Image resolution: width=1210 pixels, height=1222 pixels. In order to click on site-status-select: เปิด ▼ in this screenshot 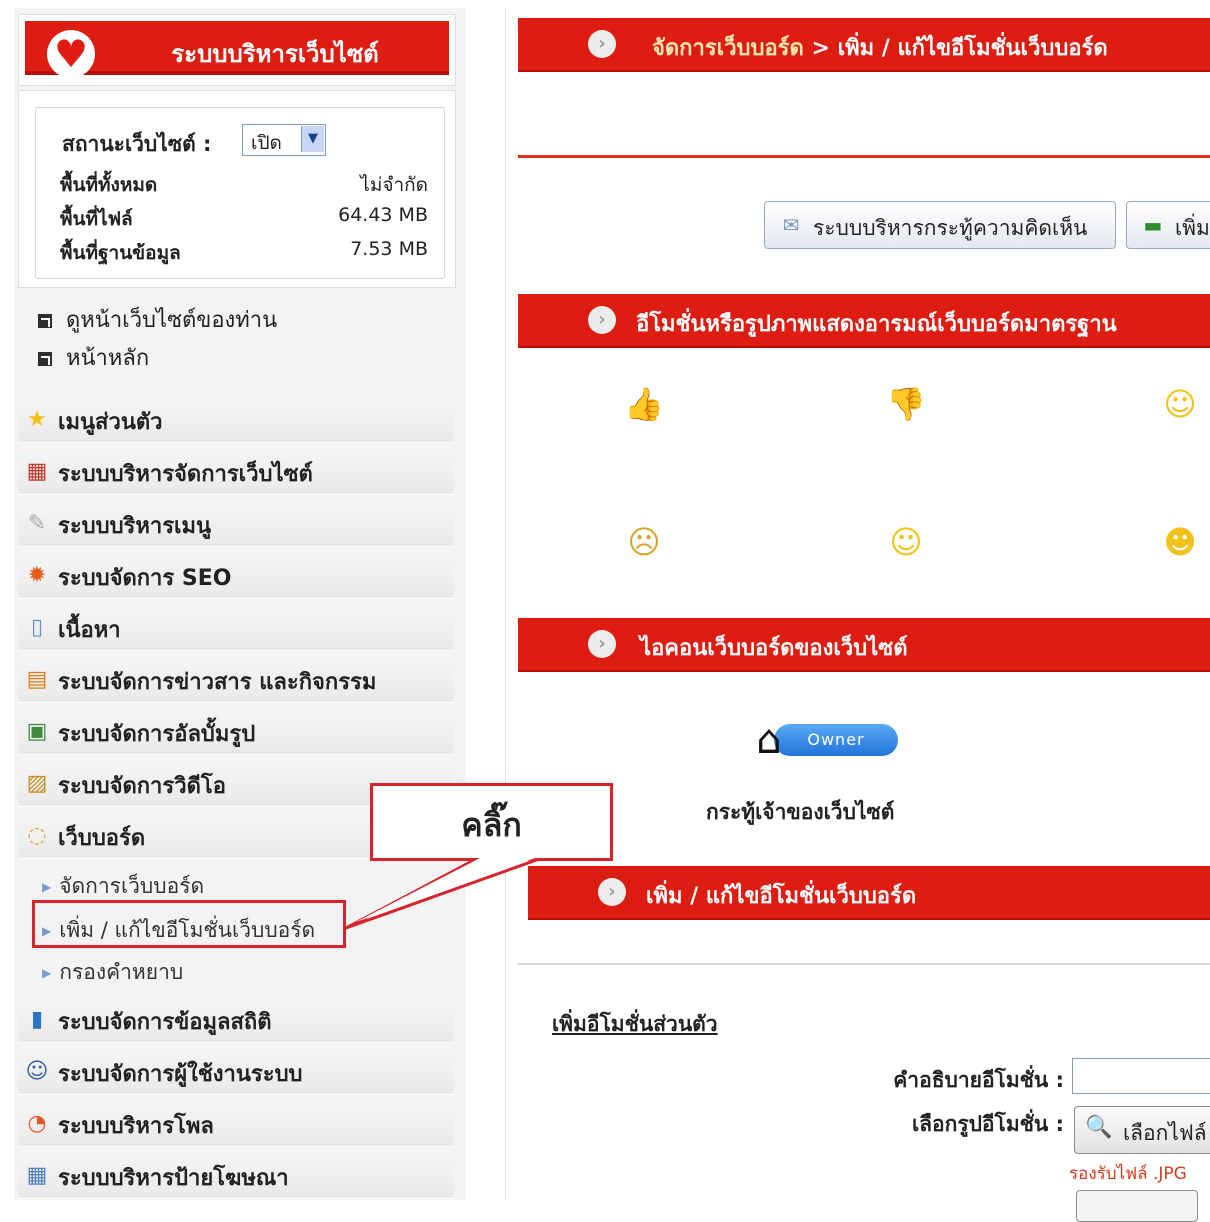, I will do `click(284, 140)`.